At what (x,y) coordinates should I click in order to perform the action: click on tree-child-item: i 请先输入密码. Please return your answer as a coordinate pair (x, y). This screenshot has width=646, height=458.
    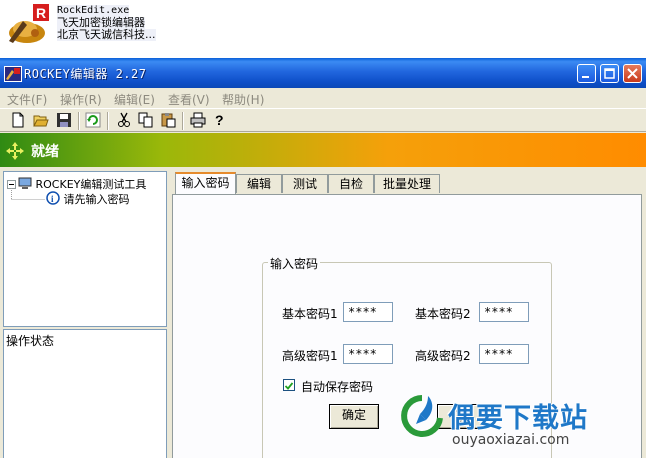
    Looking at the image, I should click on (88, 199).